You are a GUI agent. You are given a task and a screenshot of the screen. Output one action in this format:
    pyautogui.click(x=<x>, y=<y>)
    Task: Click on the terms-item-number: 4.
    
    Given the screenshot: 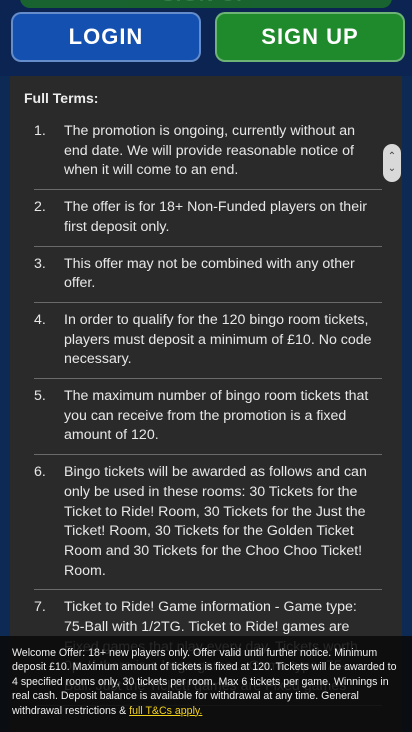 What is the action you would take?
    pyautogui.click(x=40, y=319)
    